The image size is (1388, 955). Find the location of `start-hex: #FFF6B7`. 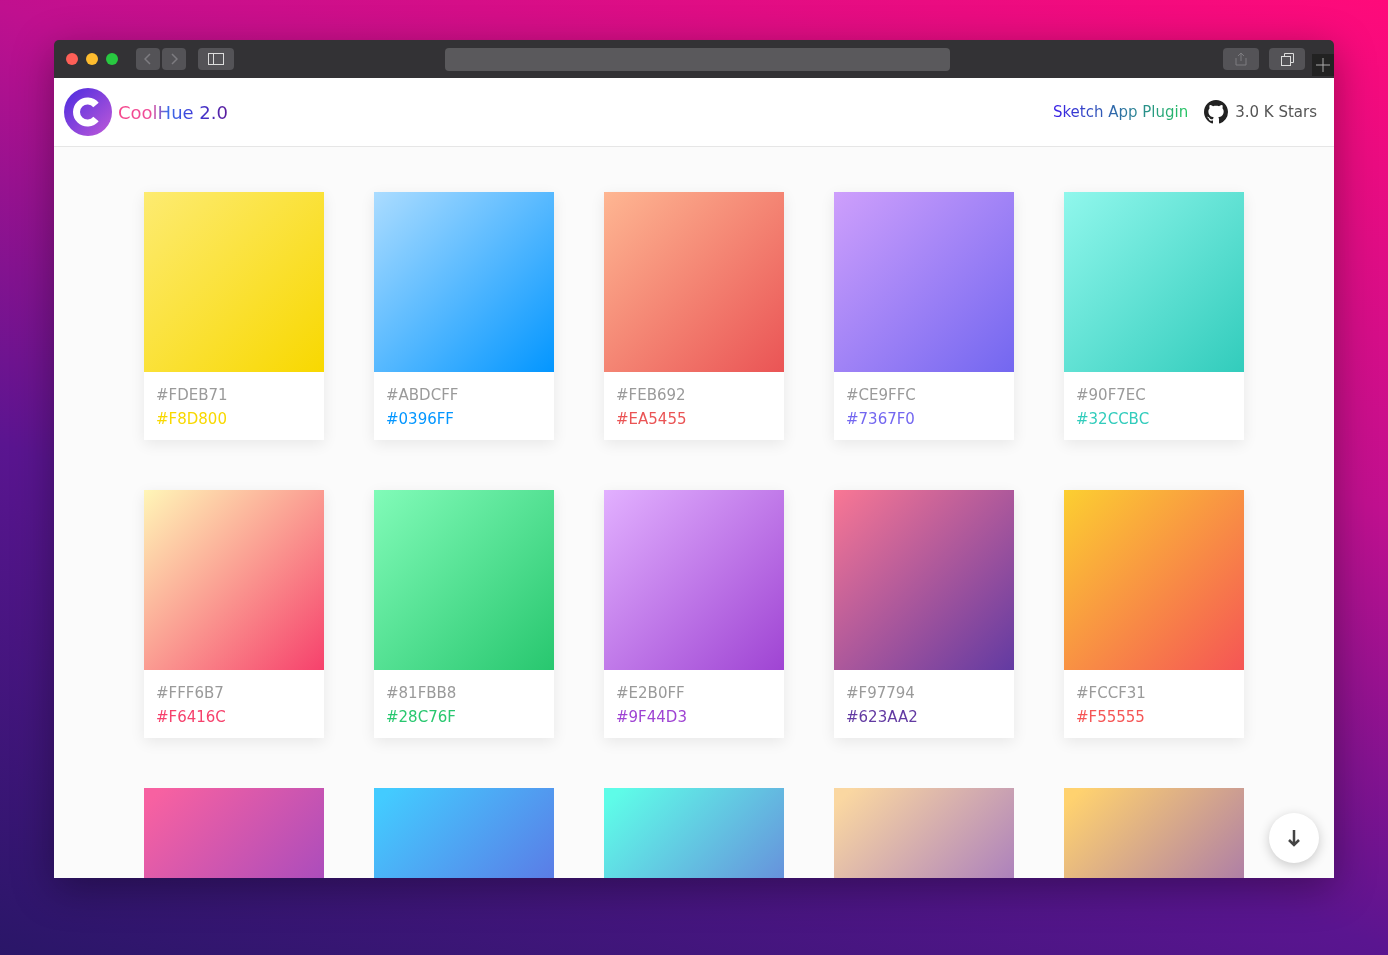

start-hex: #FFF6B7 is located at coordinates (190, 693).